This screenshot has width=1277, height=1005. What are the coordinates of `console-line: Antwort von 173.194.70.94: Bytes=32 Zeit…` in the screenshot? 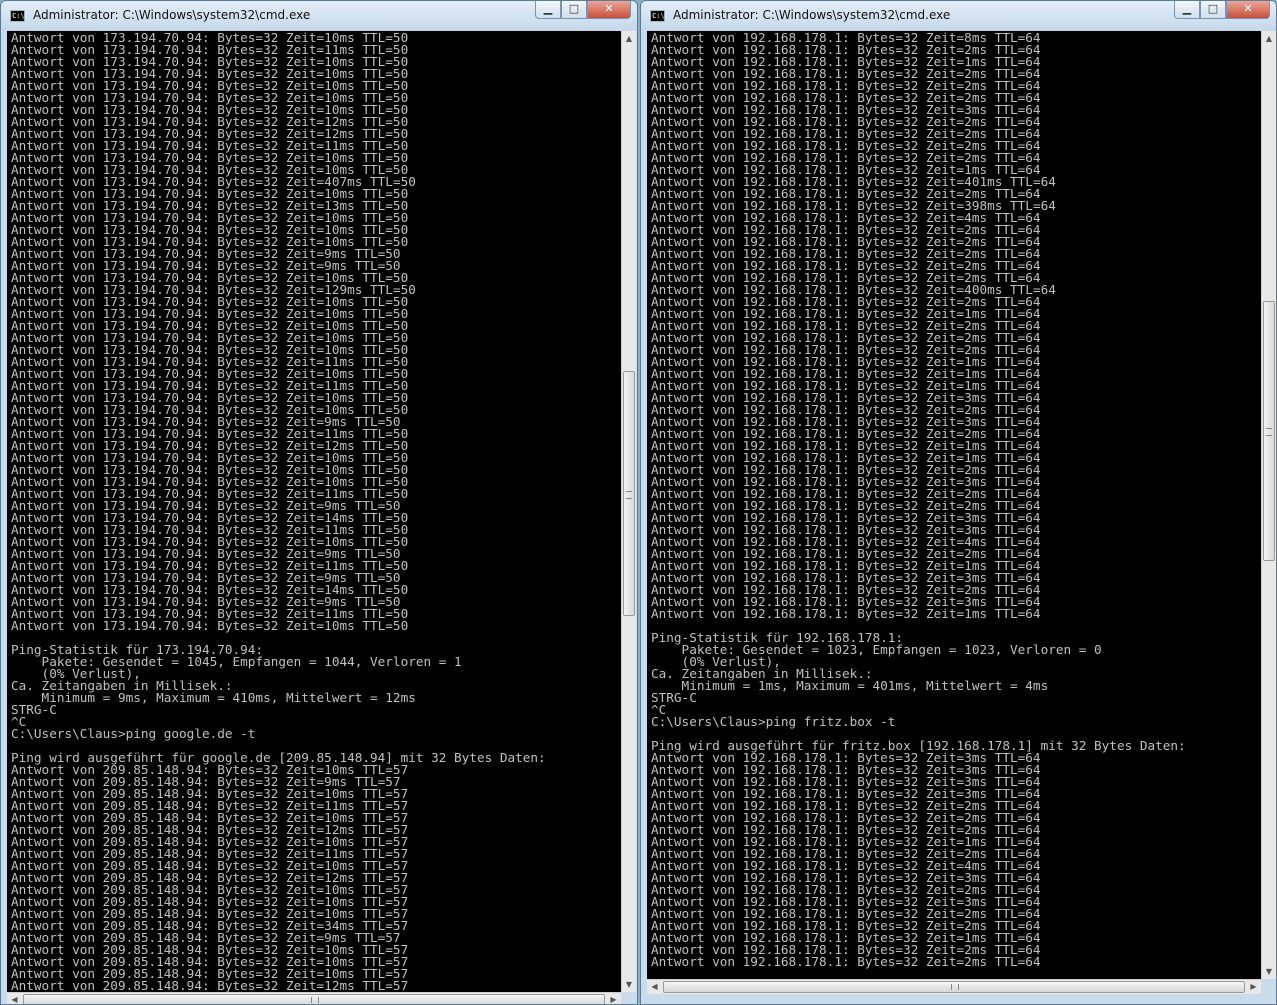 It's located at (210, 625).